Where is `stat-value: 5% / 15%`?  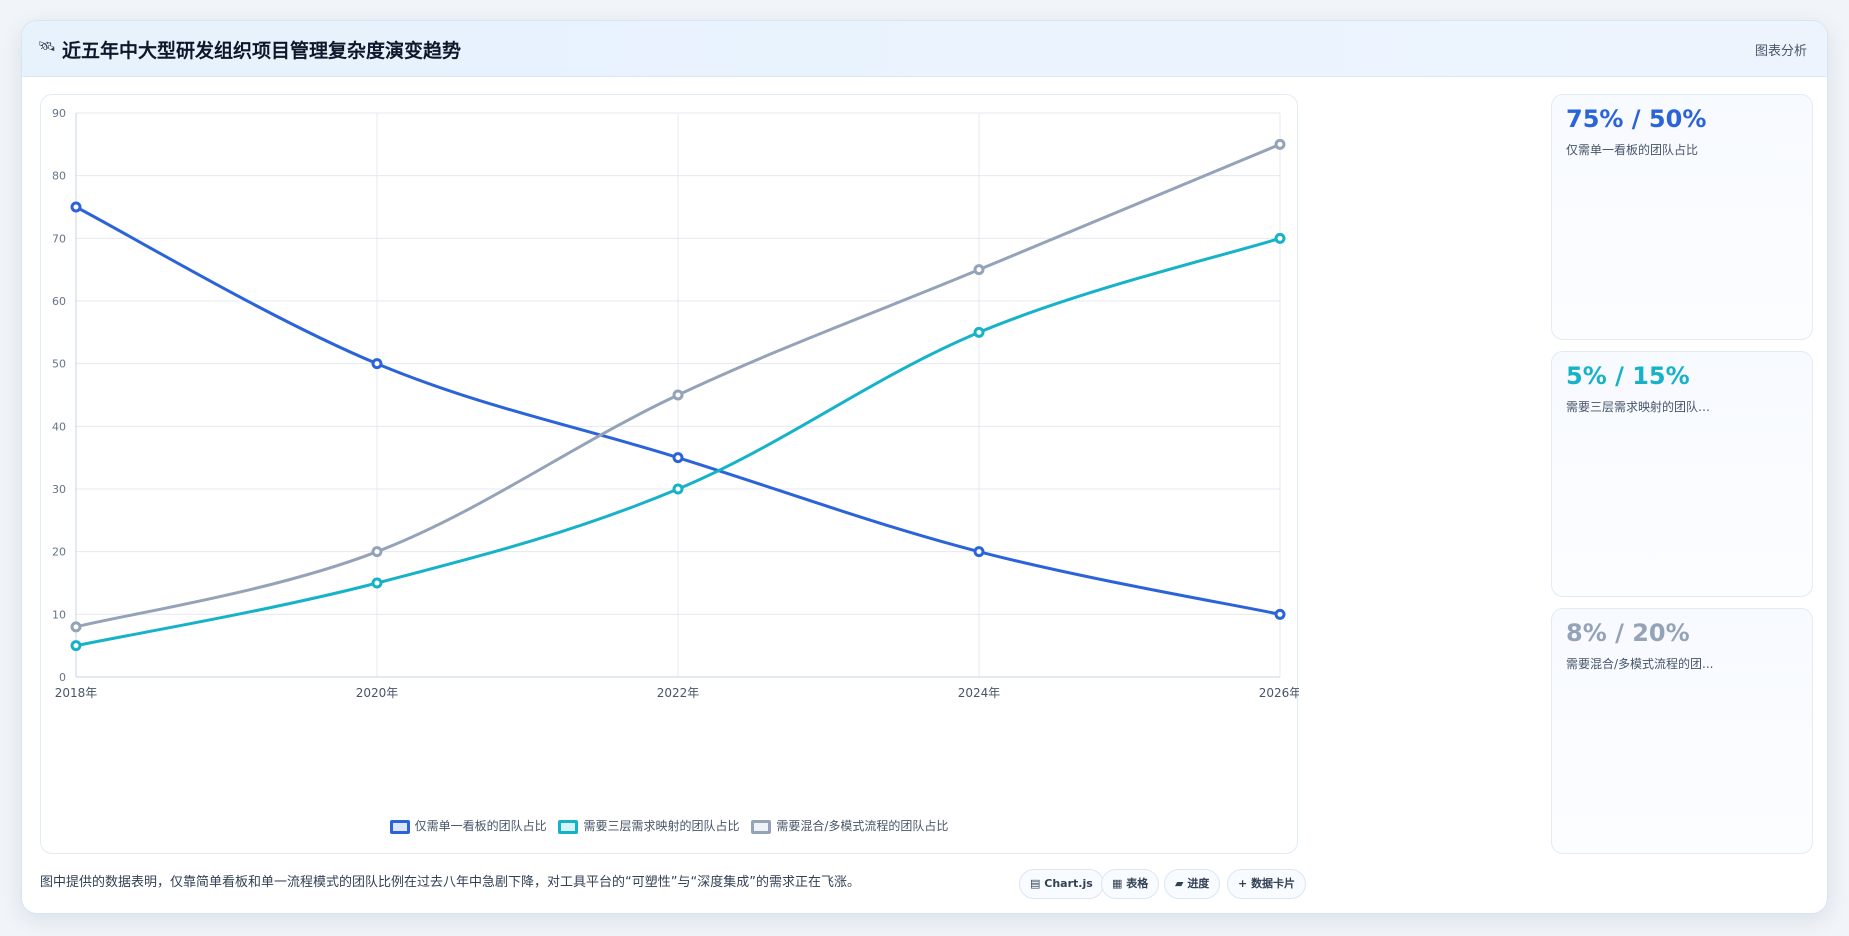
stat-value: 5% / 15% is located at coordinates (1628, 376).